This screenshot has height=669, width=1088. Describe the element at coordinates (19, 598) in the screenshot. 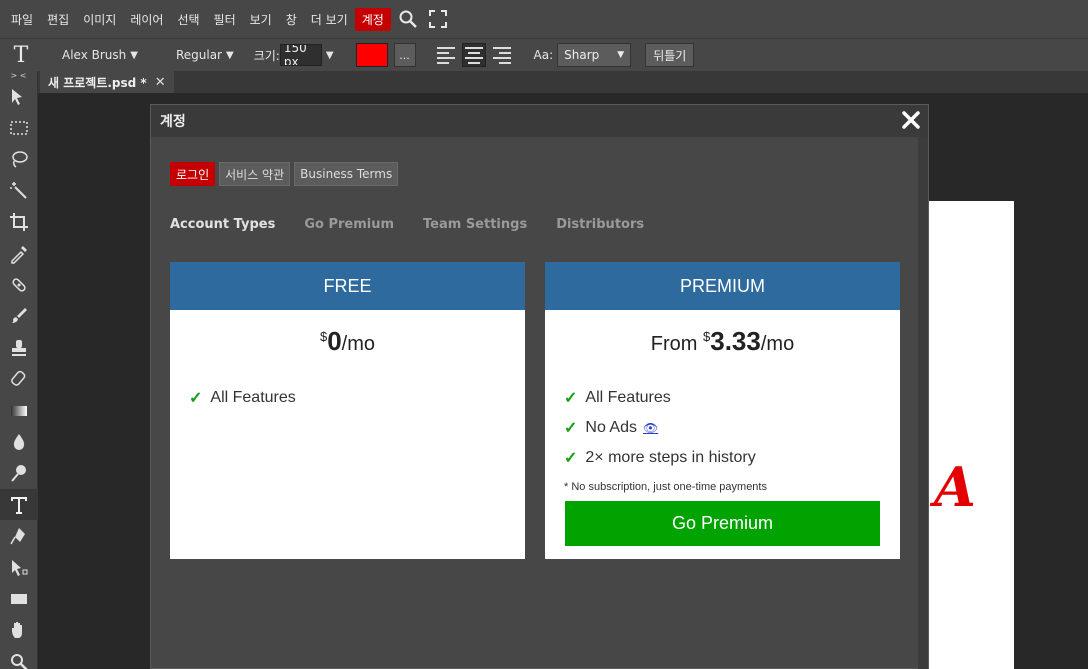

I see `shape-tool-icon` at that location.